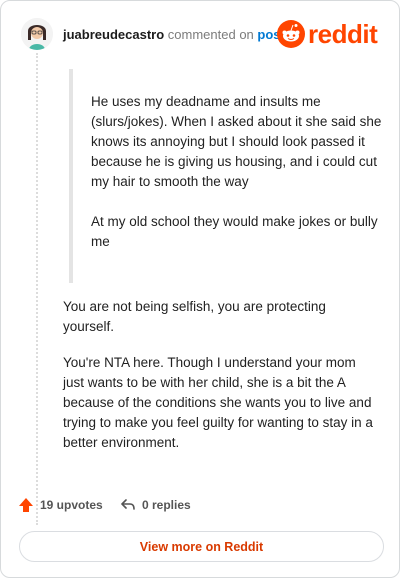 This screenshot has width=400, height=578. What do you see at coordinates (343, 34) in the screenshot?
I see `reddit-wordmark: reddit` at bounding box center [343, 34].